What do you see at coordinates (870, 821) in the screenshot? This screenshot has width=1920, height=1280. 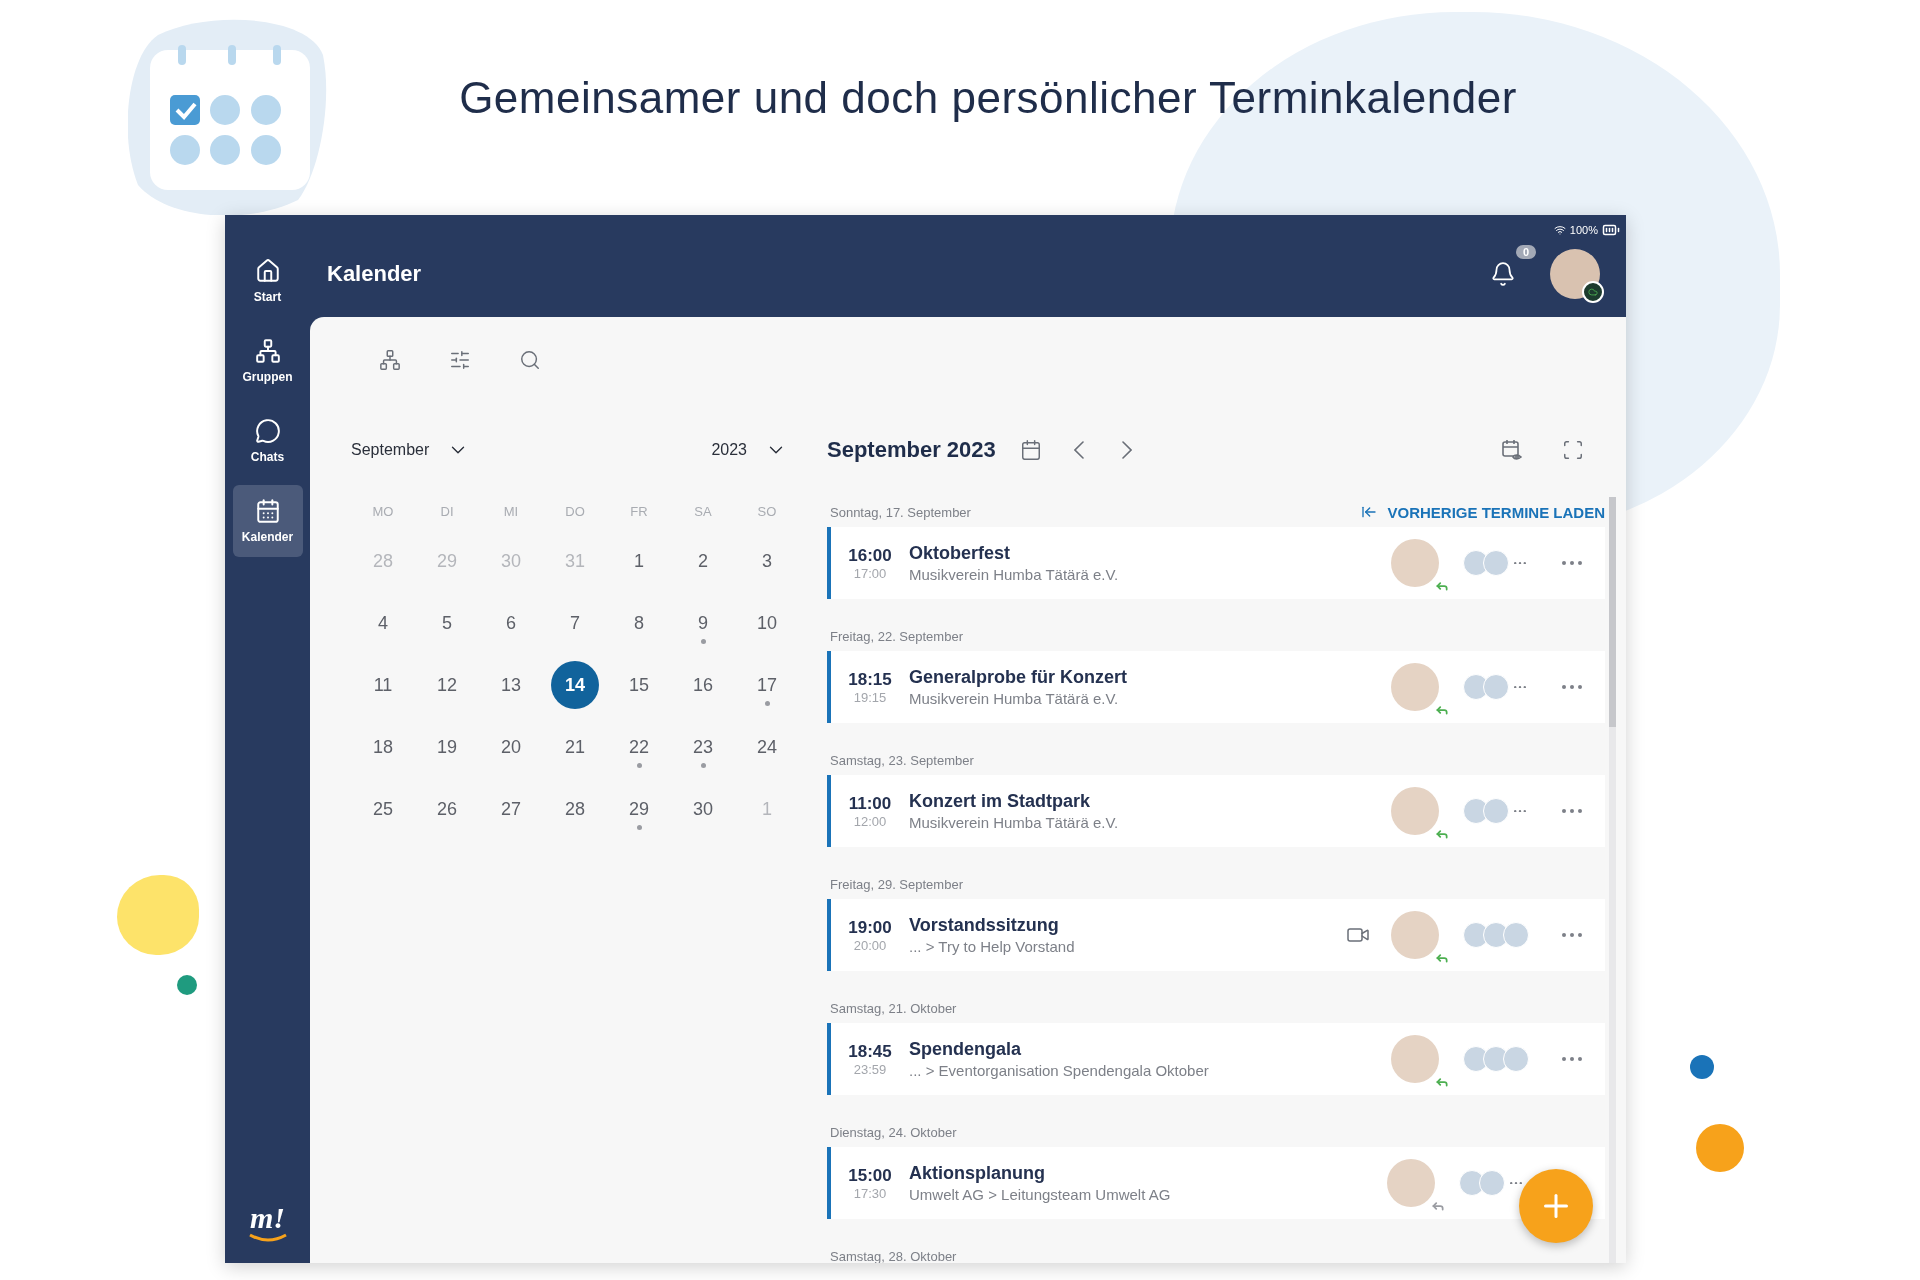 I see `end-time: 12:00` at bounding box center [870, 821].